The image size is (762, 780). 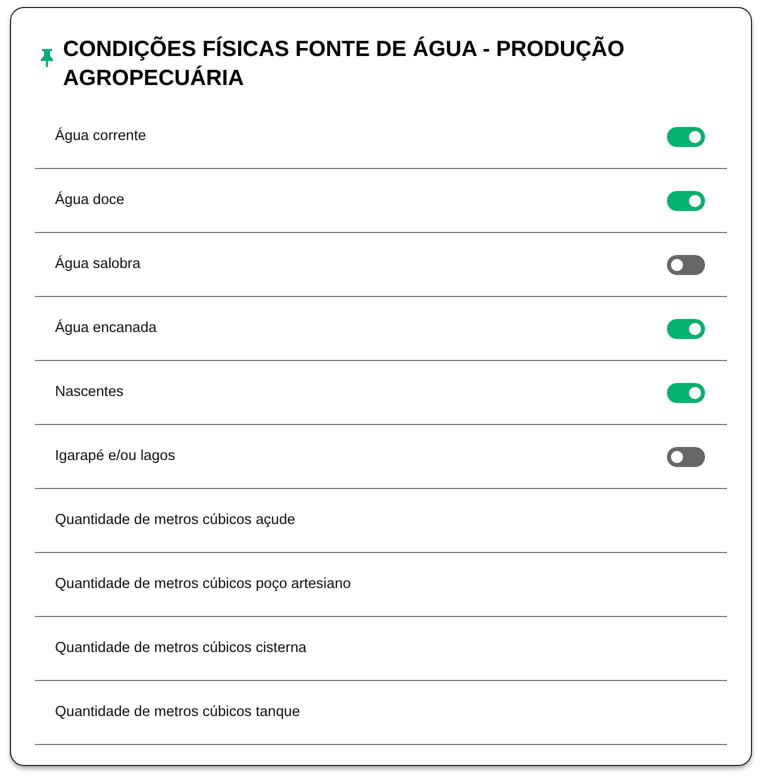 What do you see at coordinates (89, 200) in the screenshot?
I see `field-label: Água doce` at bounding box center [89, 200].